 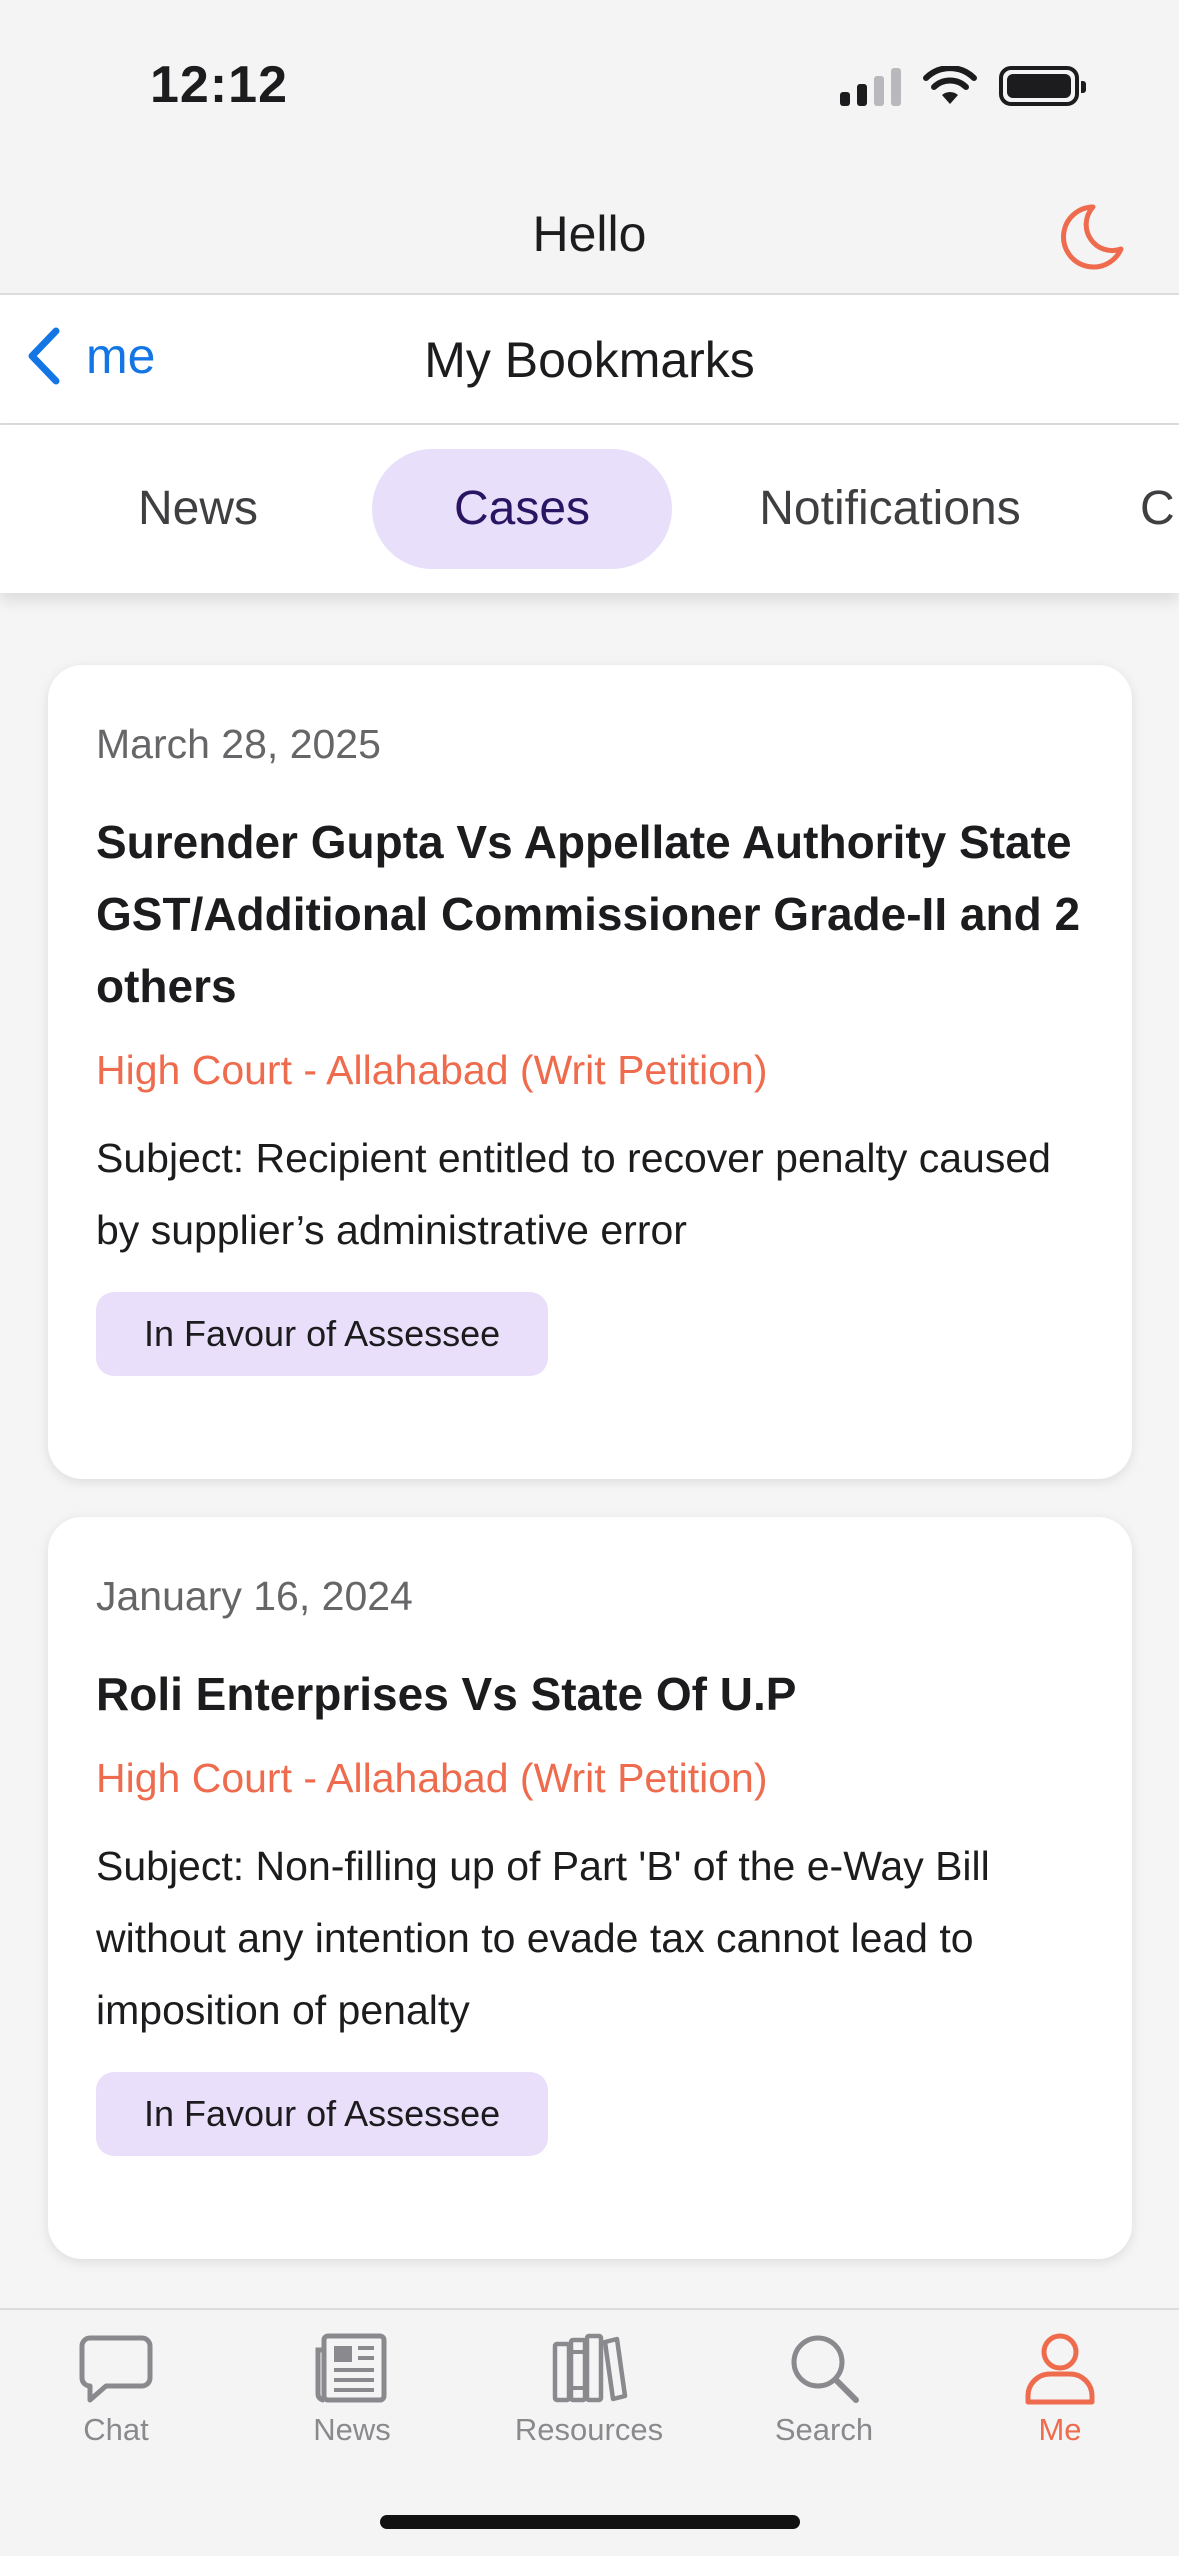 I want to click on status-icons, so click(x=963, y=86).